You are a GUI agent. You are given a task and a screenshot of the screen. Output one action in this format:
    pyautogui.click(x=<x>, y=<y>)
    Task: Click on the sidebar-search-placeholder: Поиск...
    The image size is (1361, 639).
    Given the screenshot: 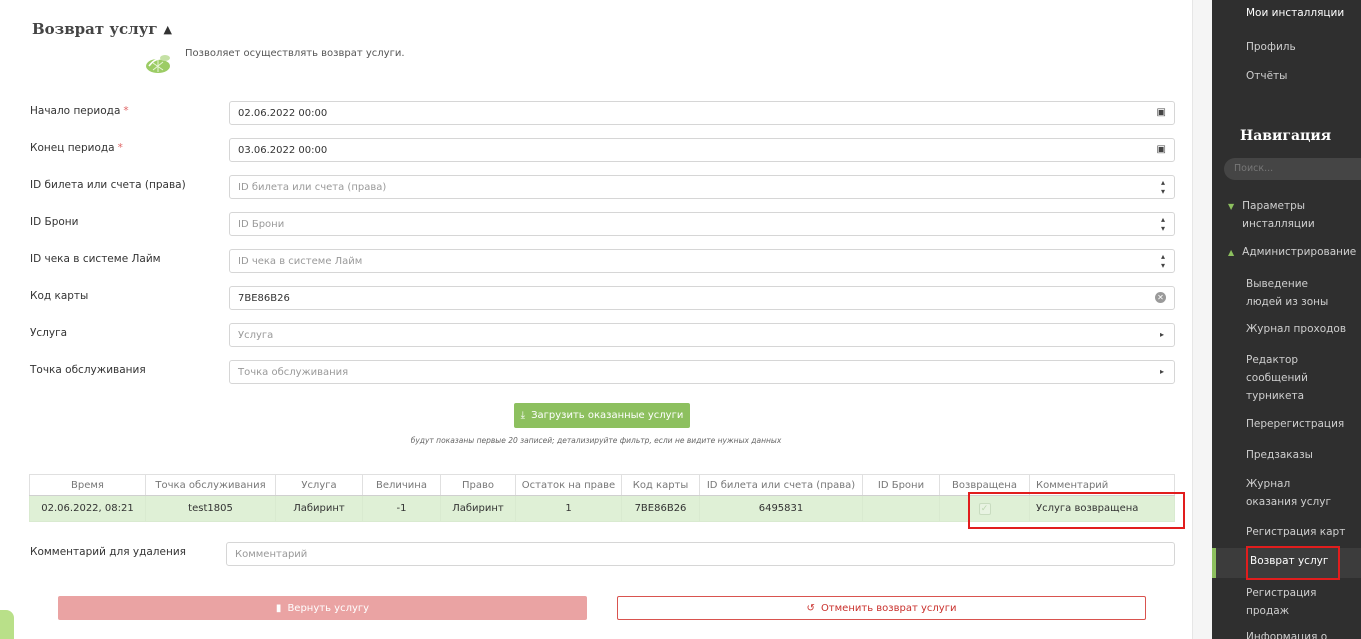 What is the action you would take?
    pyautogui.click(x=1254, y=168)
    